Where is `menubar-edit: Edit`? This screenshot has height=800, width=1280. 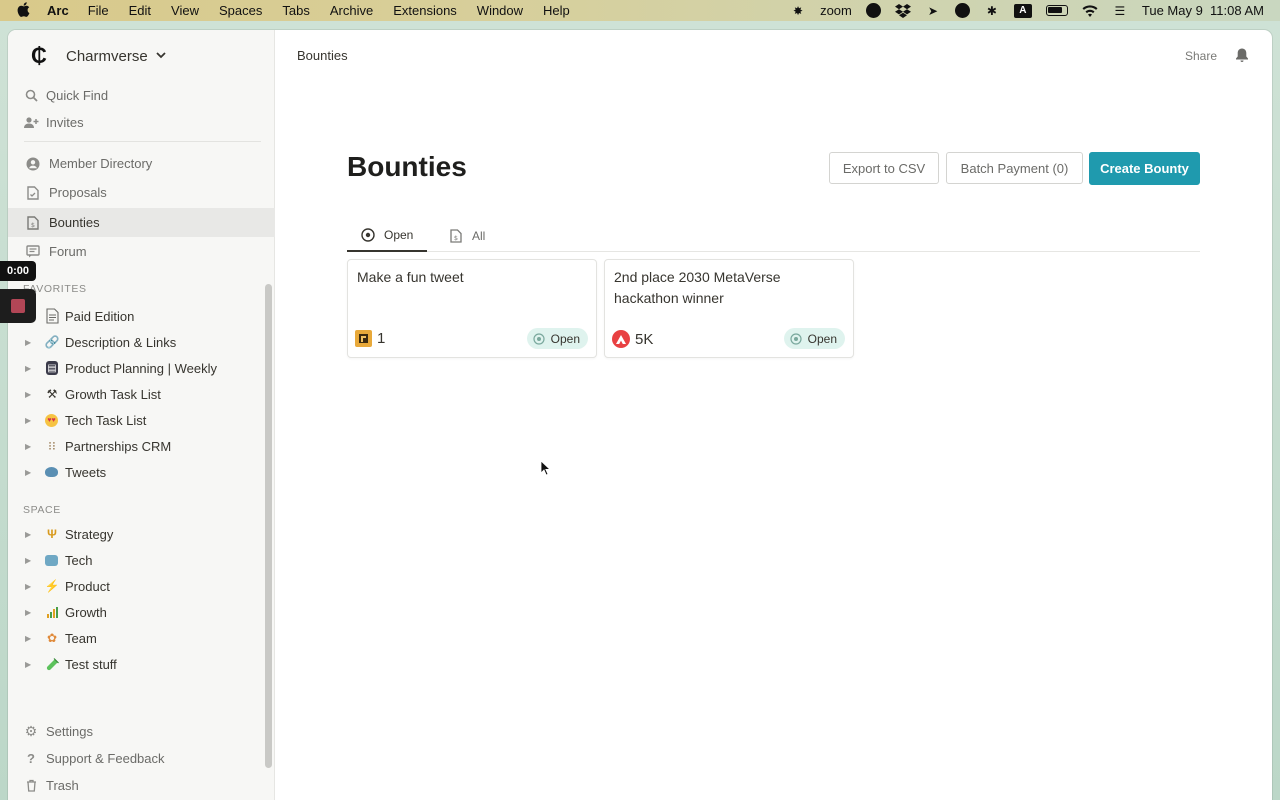
menubar-edit: Edit is located at coordinates (140, 10).